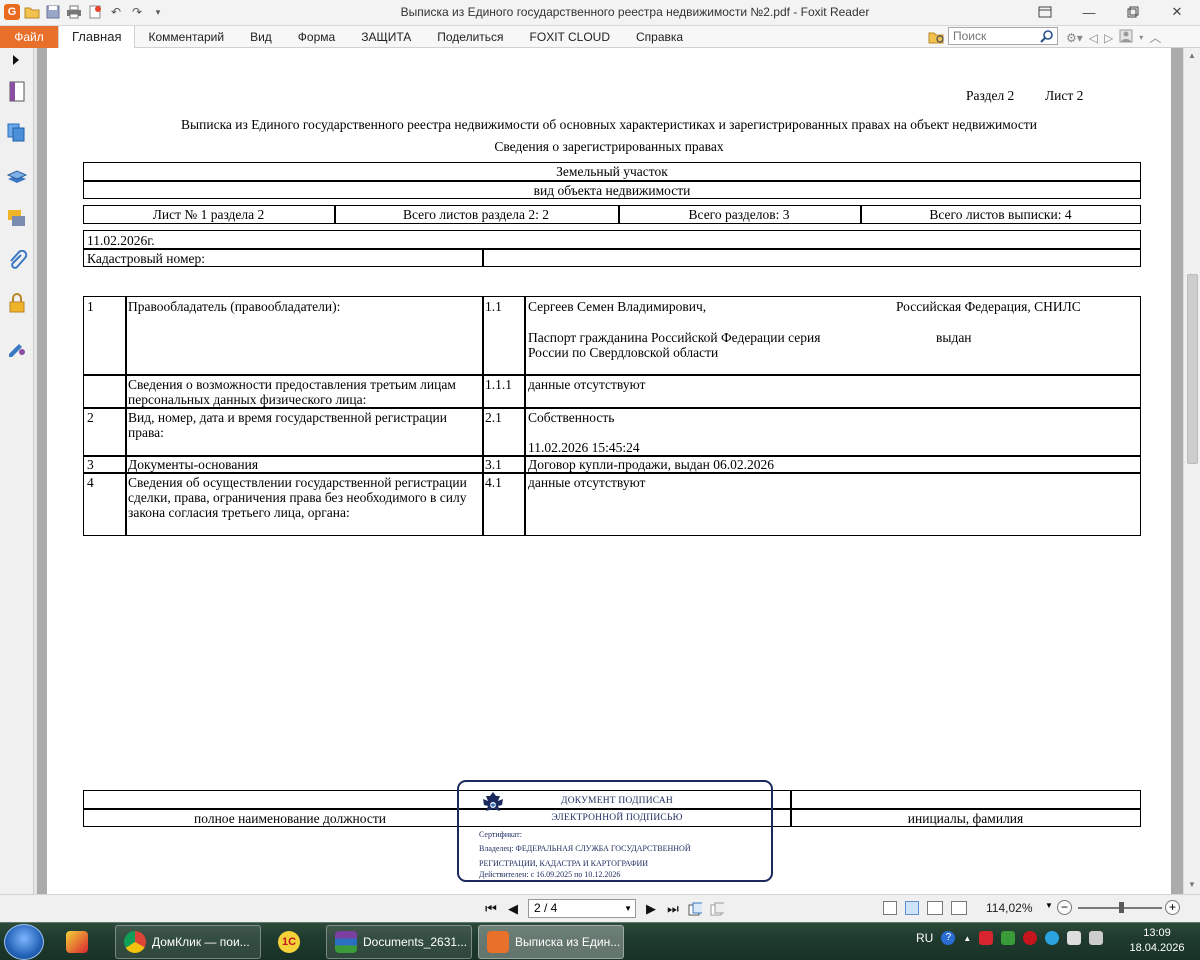 The height and width of the screenshot is (960, 1200). What do you see at coordinates (17, 133) in the screenshot?
I see `page-thumbnails-icon` at bounding box center [17, 133].